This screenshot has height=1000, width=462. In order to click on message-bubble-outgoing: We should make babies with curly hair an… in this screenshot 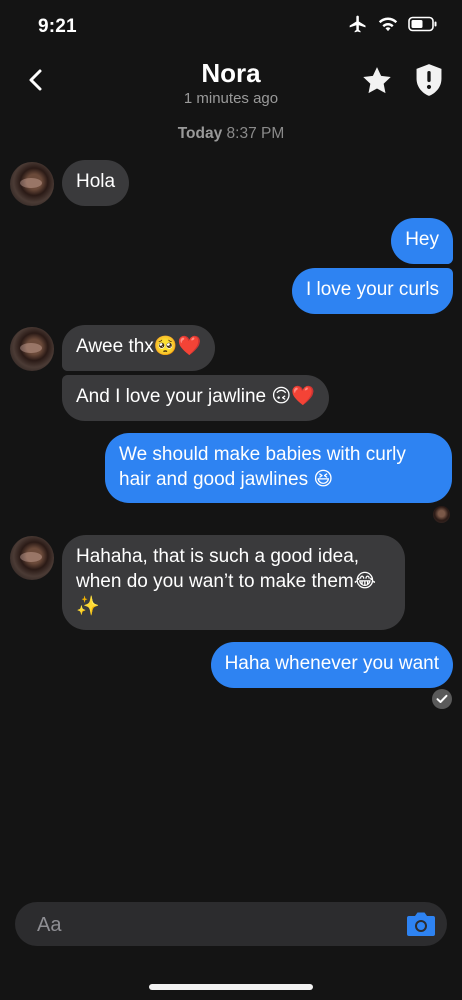, I will do `click(278, 468)`.